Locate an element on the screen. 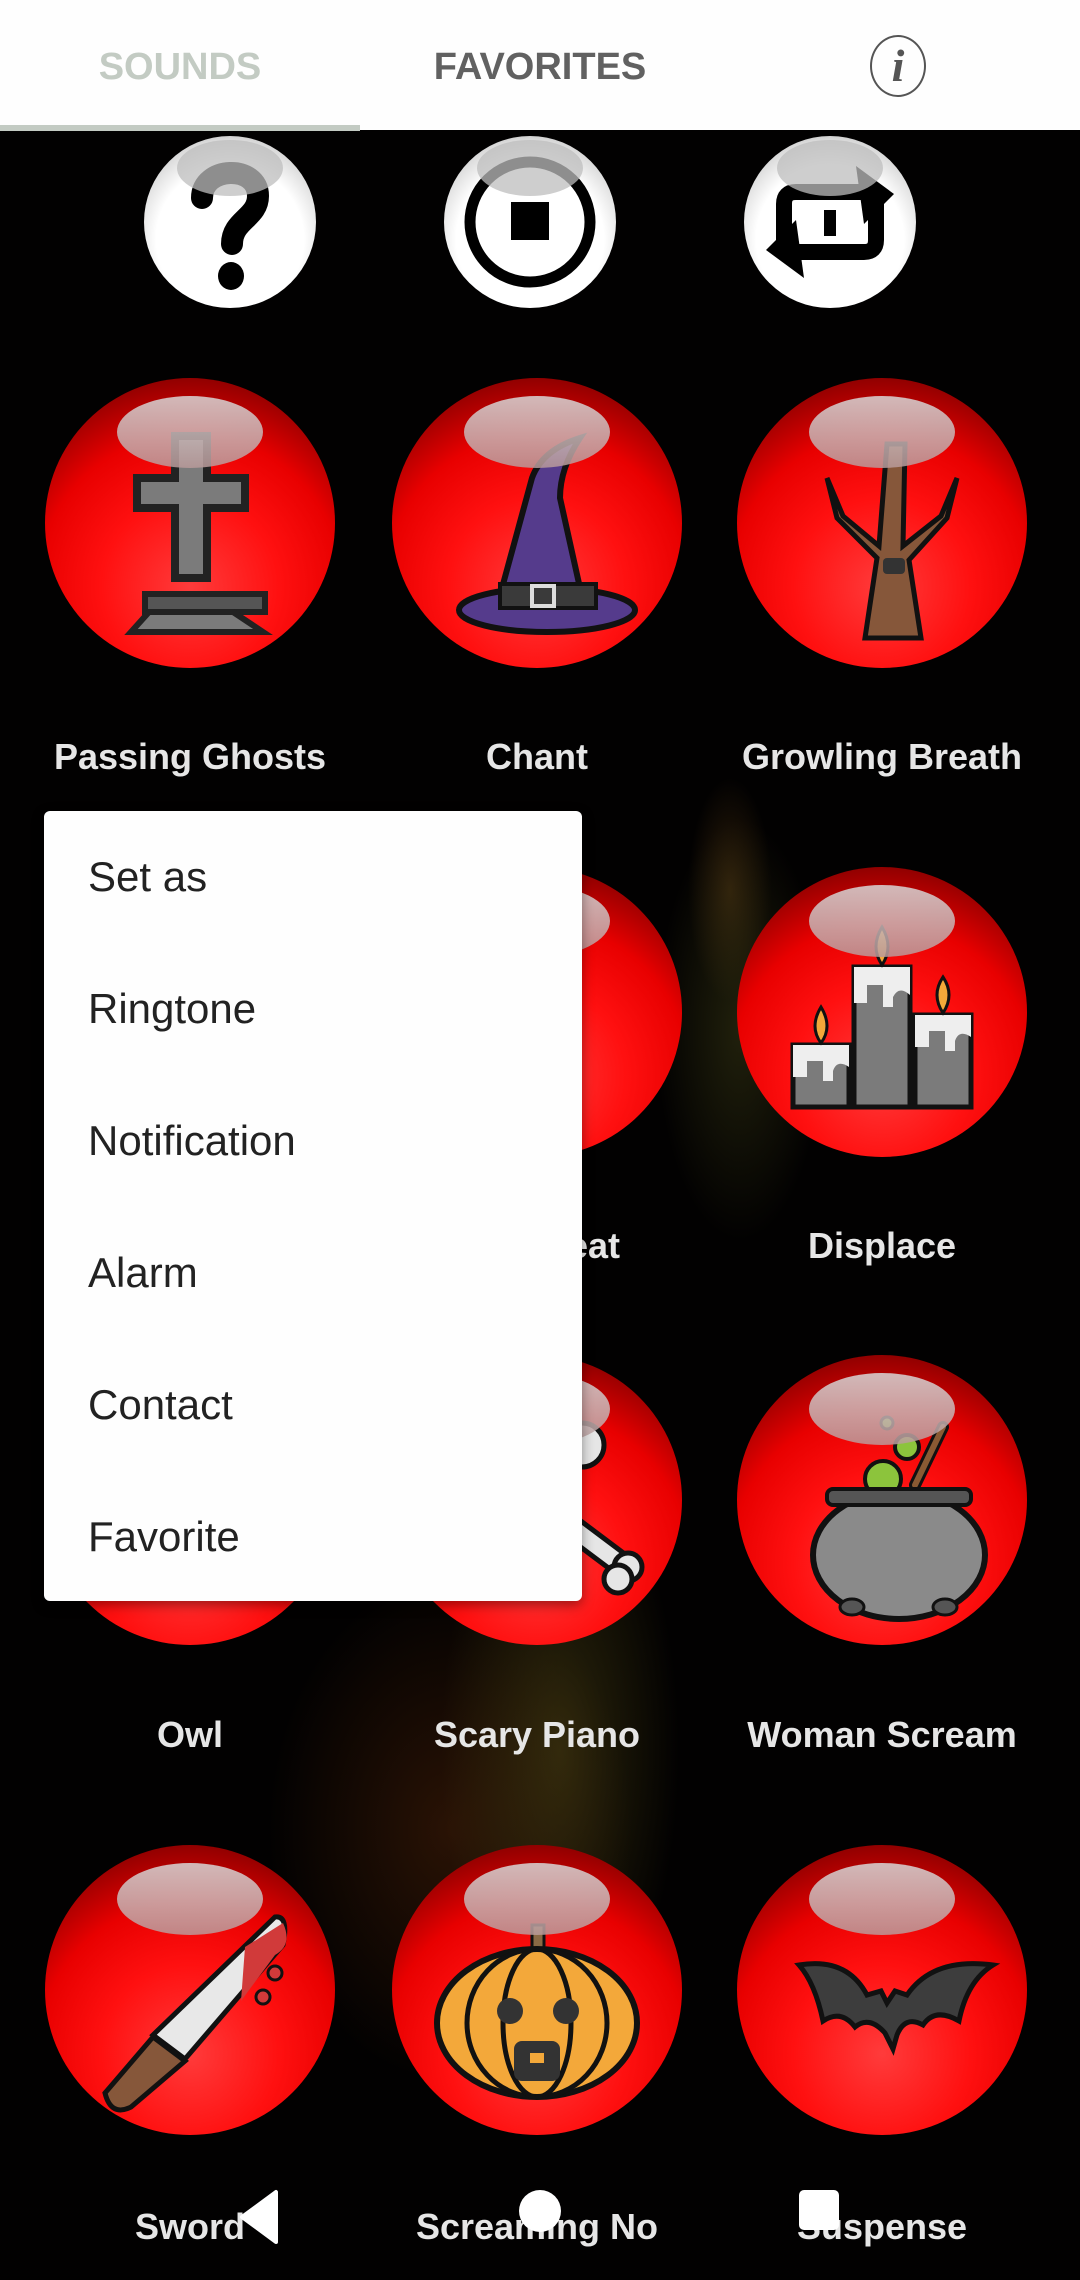 The height and width of the screenshot is (2280, 1080). home-icon is located at coordinates (540, 2211).